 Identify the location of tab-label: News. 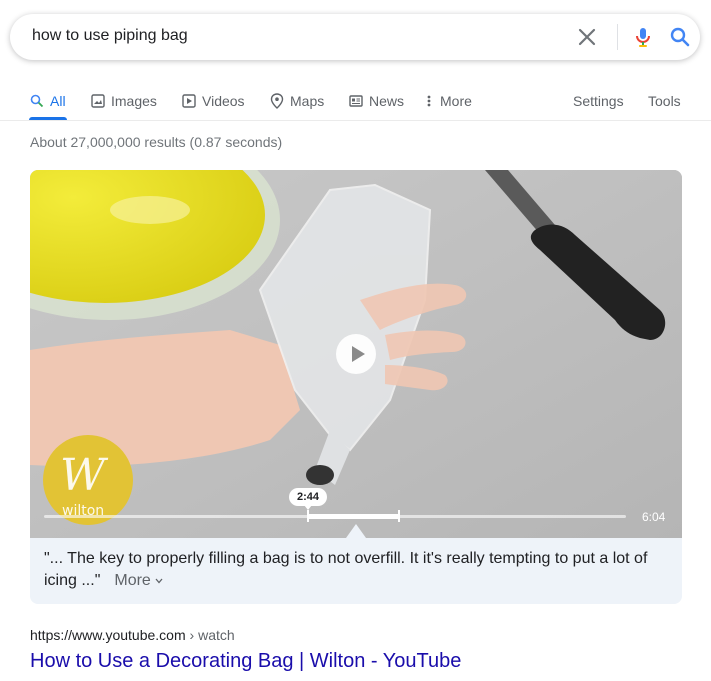
(387, 101).